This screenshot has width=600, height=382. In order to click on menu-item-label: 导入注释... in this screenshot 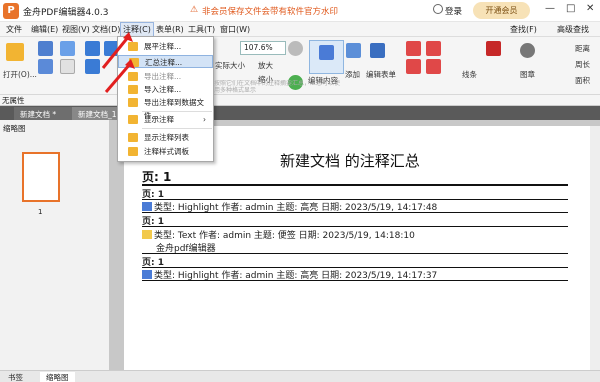, I will do `click(163, 89)`.